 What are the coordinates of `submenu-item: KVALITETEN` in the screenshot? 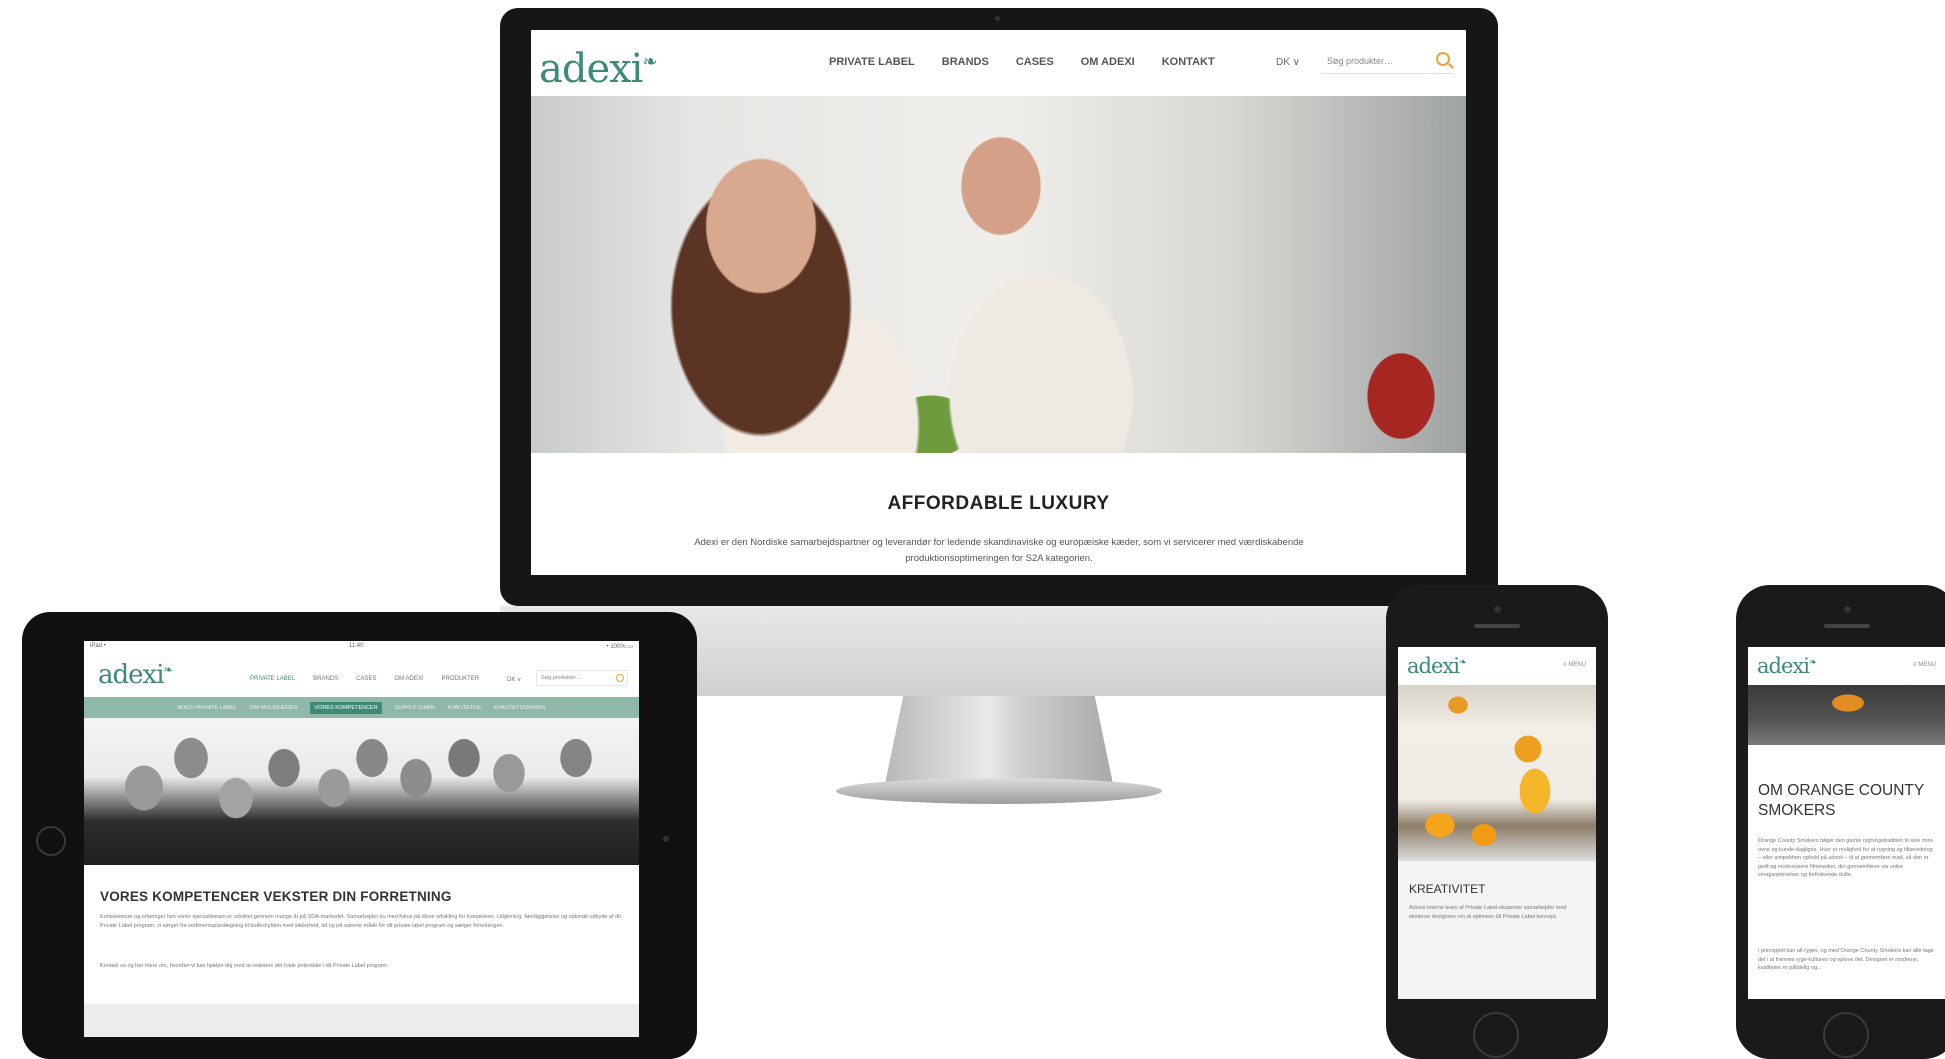 It's located at (464, 708).